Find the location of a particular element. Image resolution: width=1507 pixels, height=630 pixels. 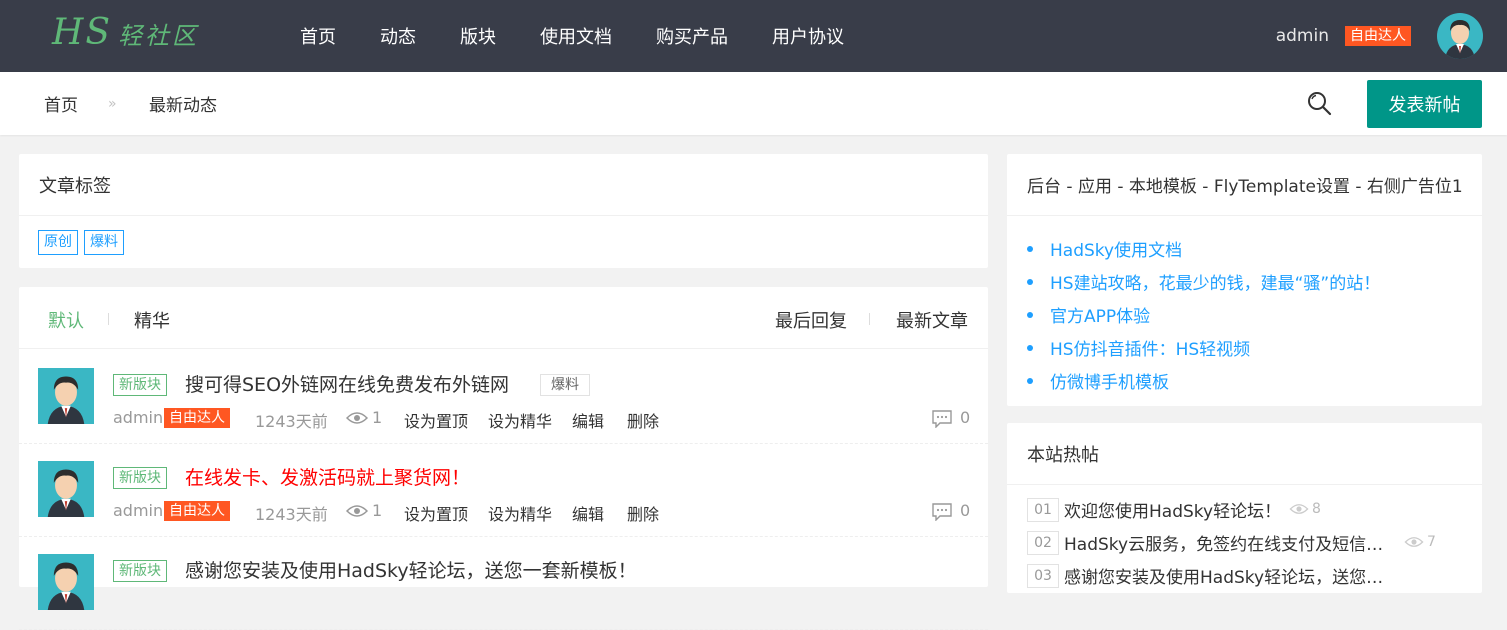

post-tag: 爆料 is located at coordinates (565, 385).